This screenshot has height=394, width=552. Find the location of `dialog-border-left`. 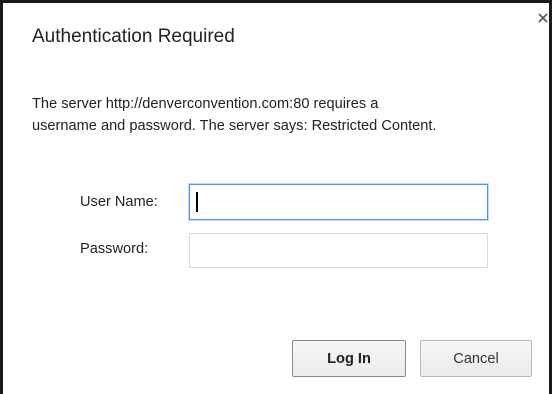

dialog-border-left is located at coordinates (1, 197).